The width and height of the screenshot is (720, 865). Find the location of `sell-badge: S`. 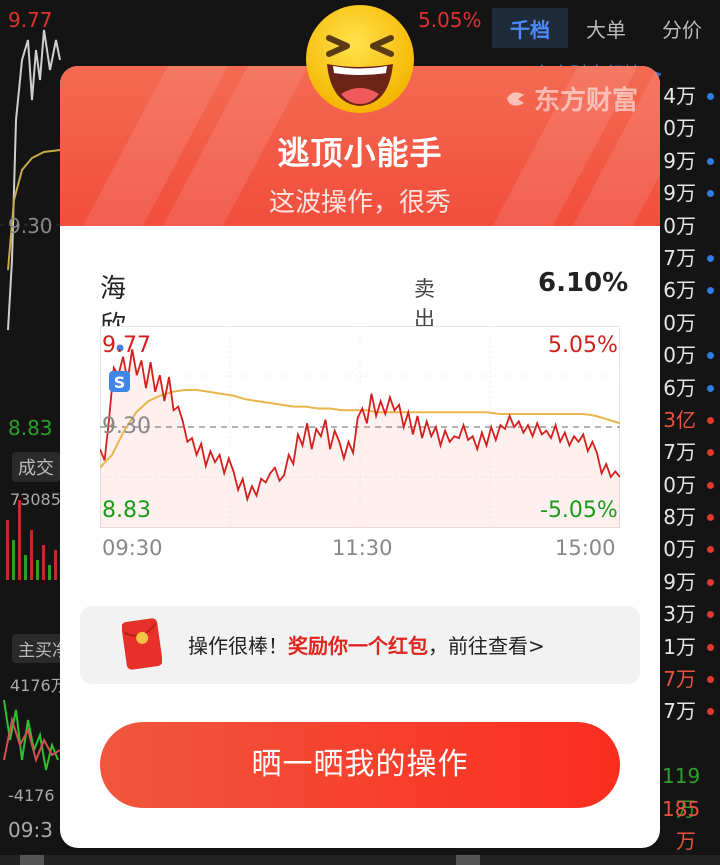

sell-badge: S is located at coordinates (119, 381).